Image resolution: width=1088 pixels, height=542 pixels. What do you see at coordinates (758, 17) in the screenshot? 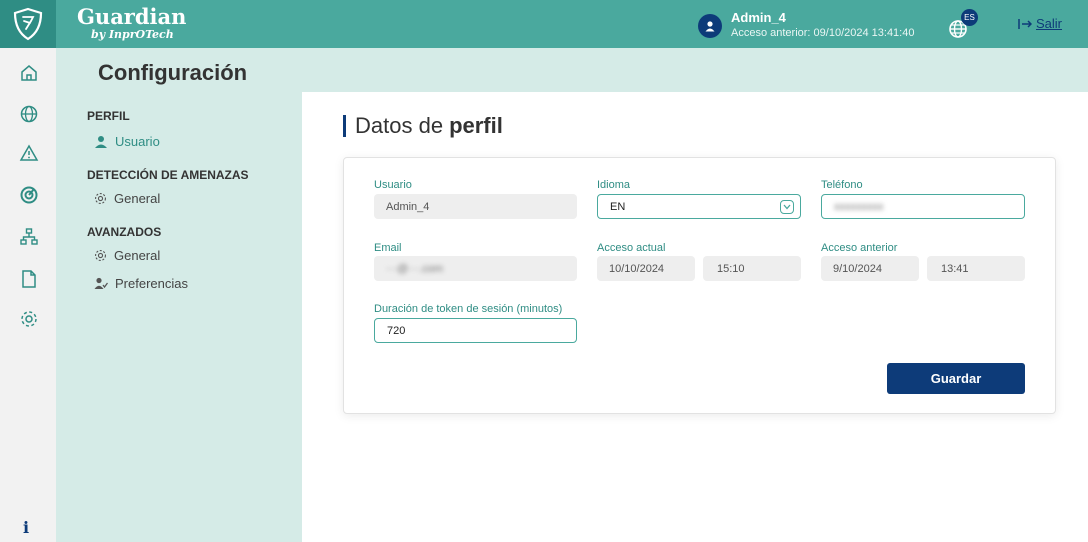
I see `user-name: Admin_4` at bounding box center [758, 17].